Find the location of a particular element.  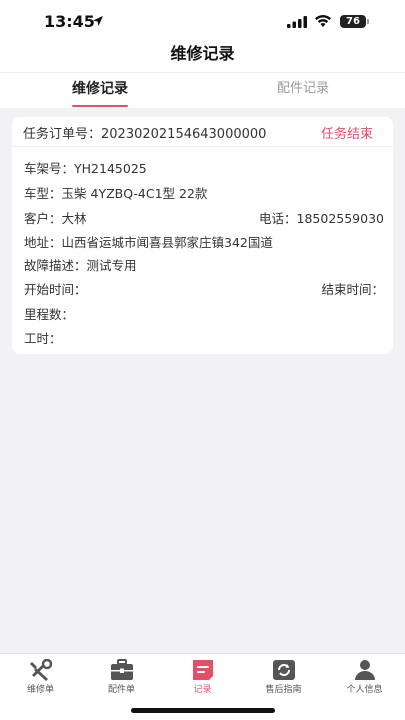

mileage-row: 里程数： is located at coordinates (204, 314).